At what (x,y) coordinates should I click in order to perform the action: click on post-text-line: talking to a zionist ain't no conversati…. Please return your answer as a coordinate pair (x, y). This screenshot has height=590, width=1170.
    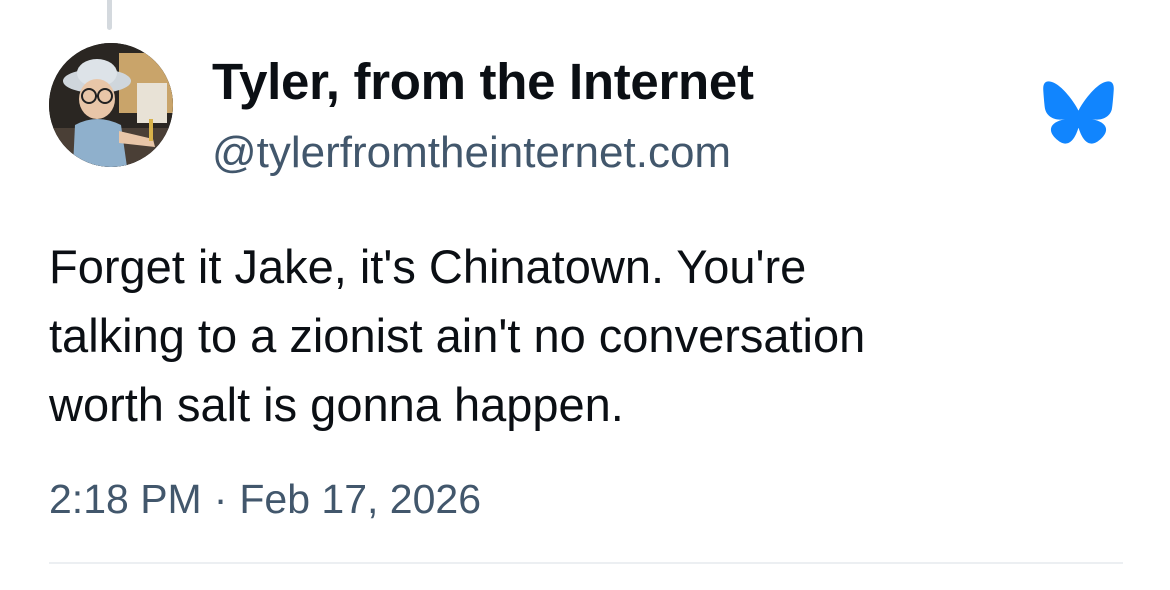
    Looking at the image, I should click on (457, 335).